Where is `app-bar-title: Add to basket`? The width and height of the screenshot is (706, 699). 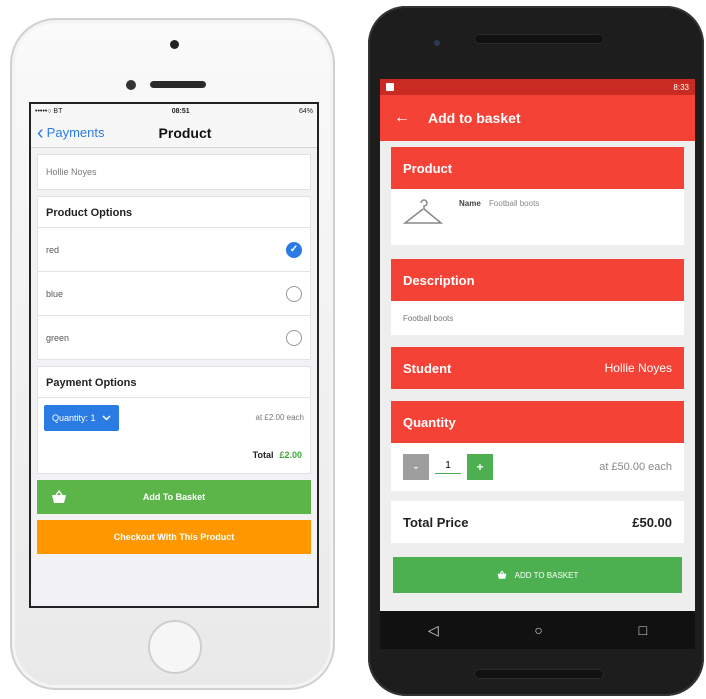 app-bar-title: Add to basket is located at coordinates (474, 118).